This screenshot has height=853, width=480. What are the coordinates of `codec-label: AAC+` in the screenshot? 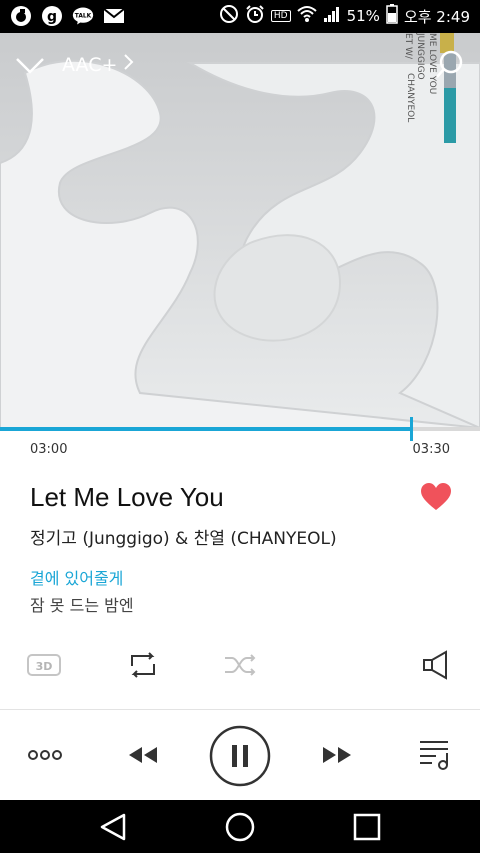 It's located at (90, 64).